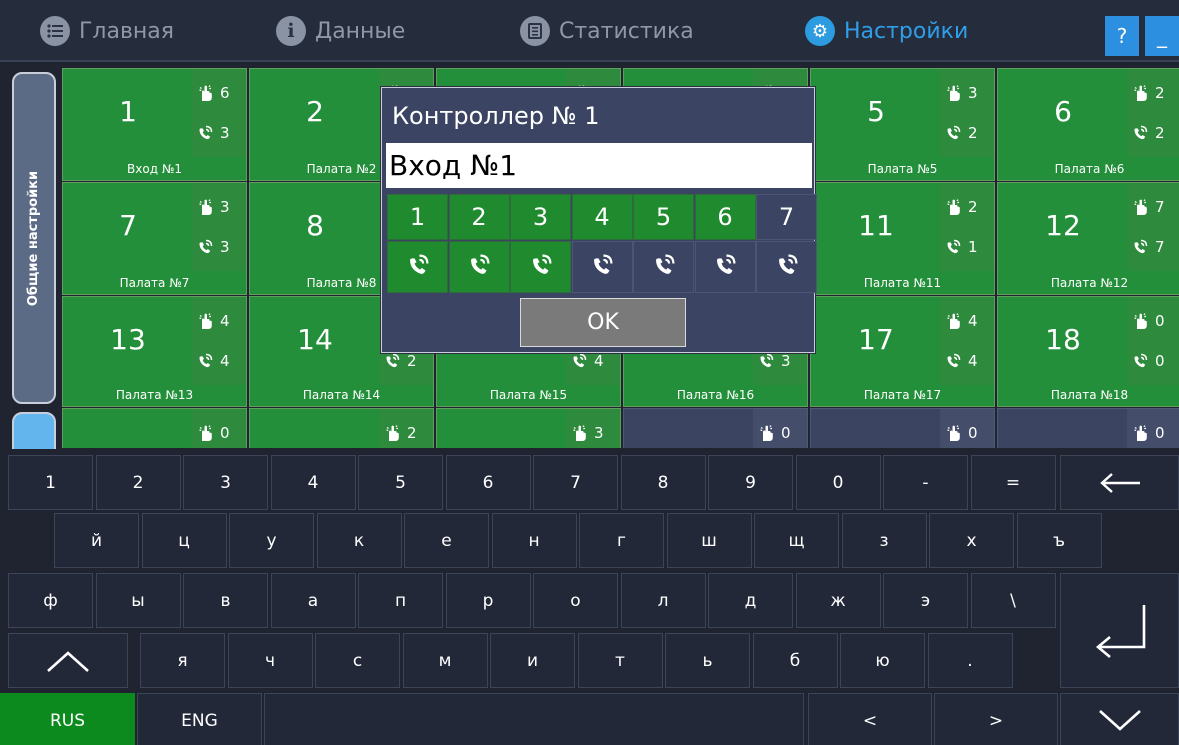 Image resolution: width=1179 pixels, height=745 pixels. I want to click on key: ч, so click(270, 660).